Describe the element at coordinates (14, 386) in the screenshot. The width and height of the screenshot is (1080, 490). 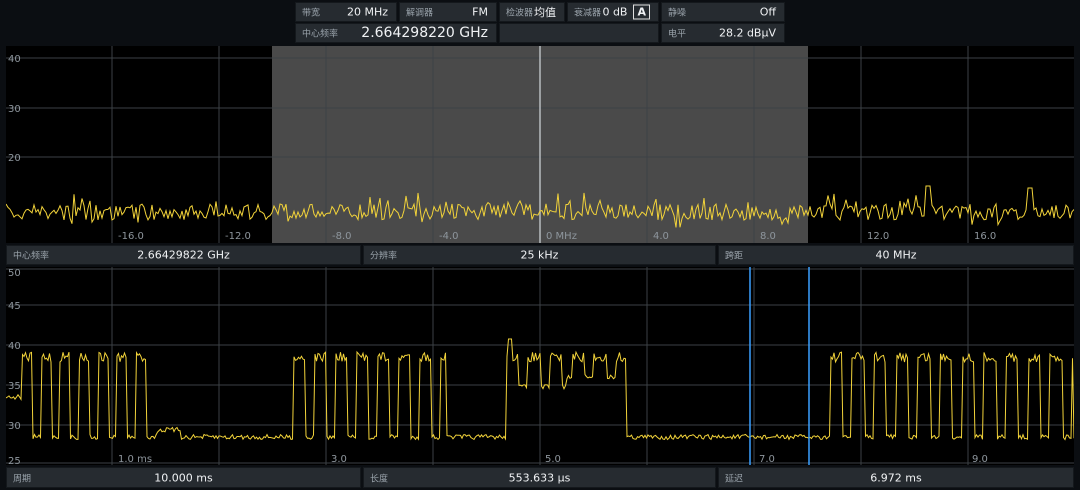
I see `timeline-y-tick-label: 35` at that location.